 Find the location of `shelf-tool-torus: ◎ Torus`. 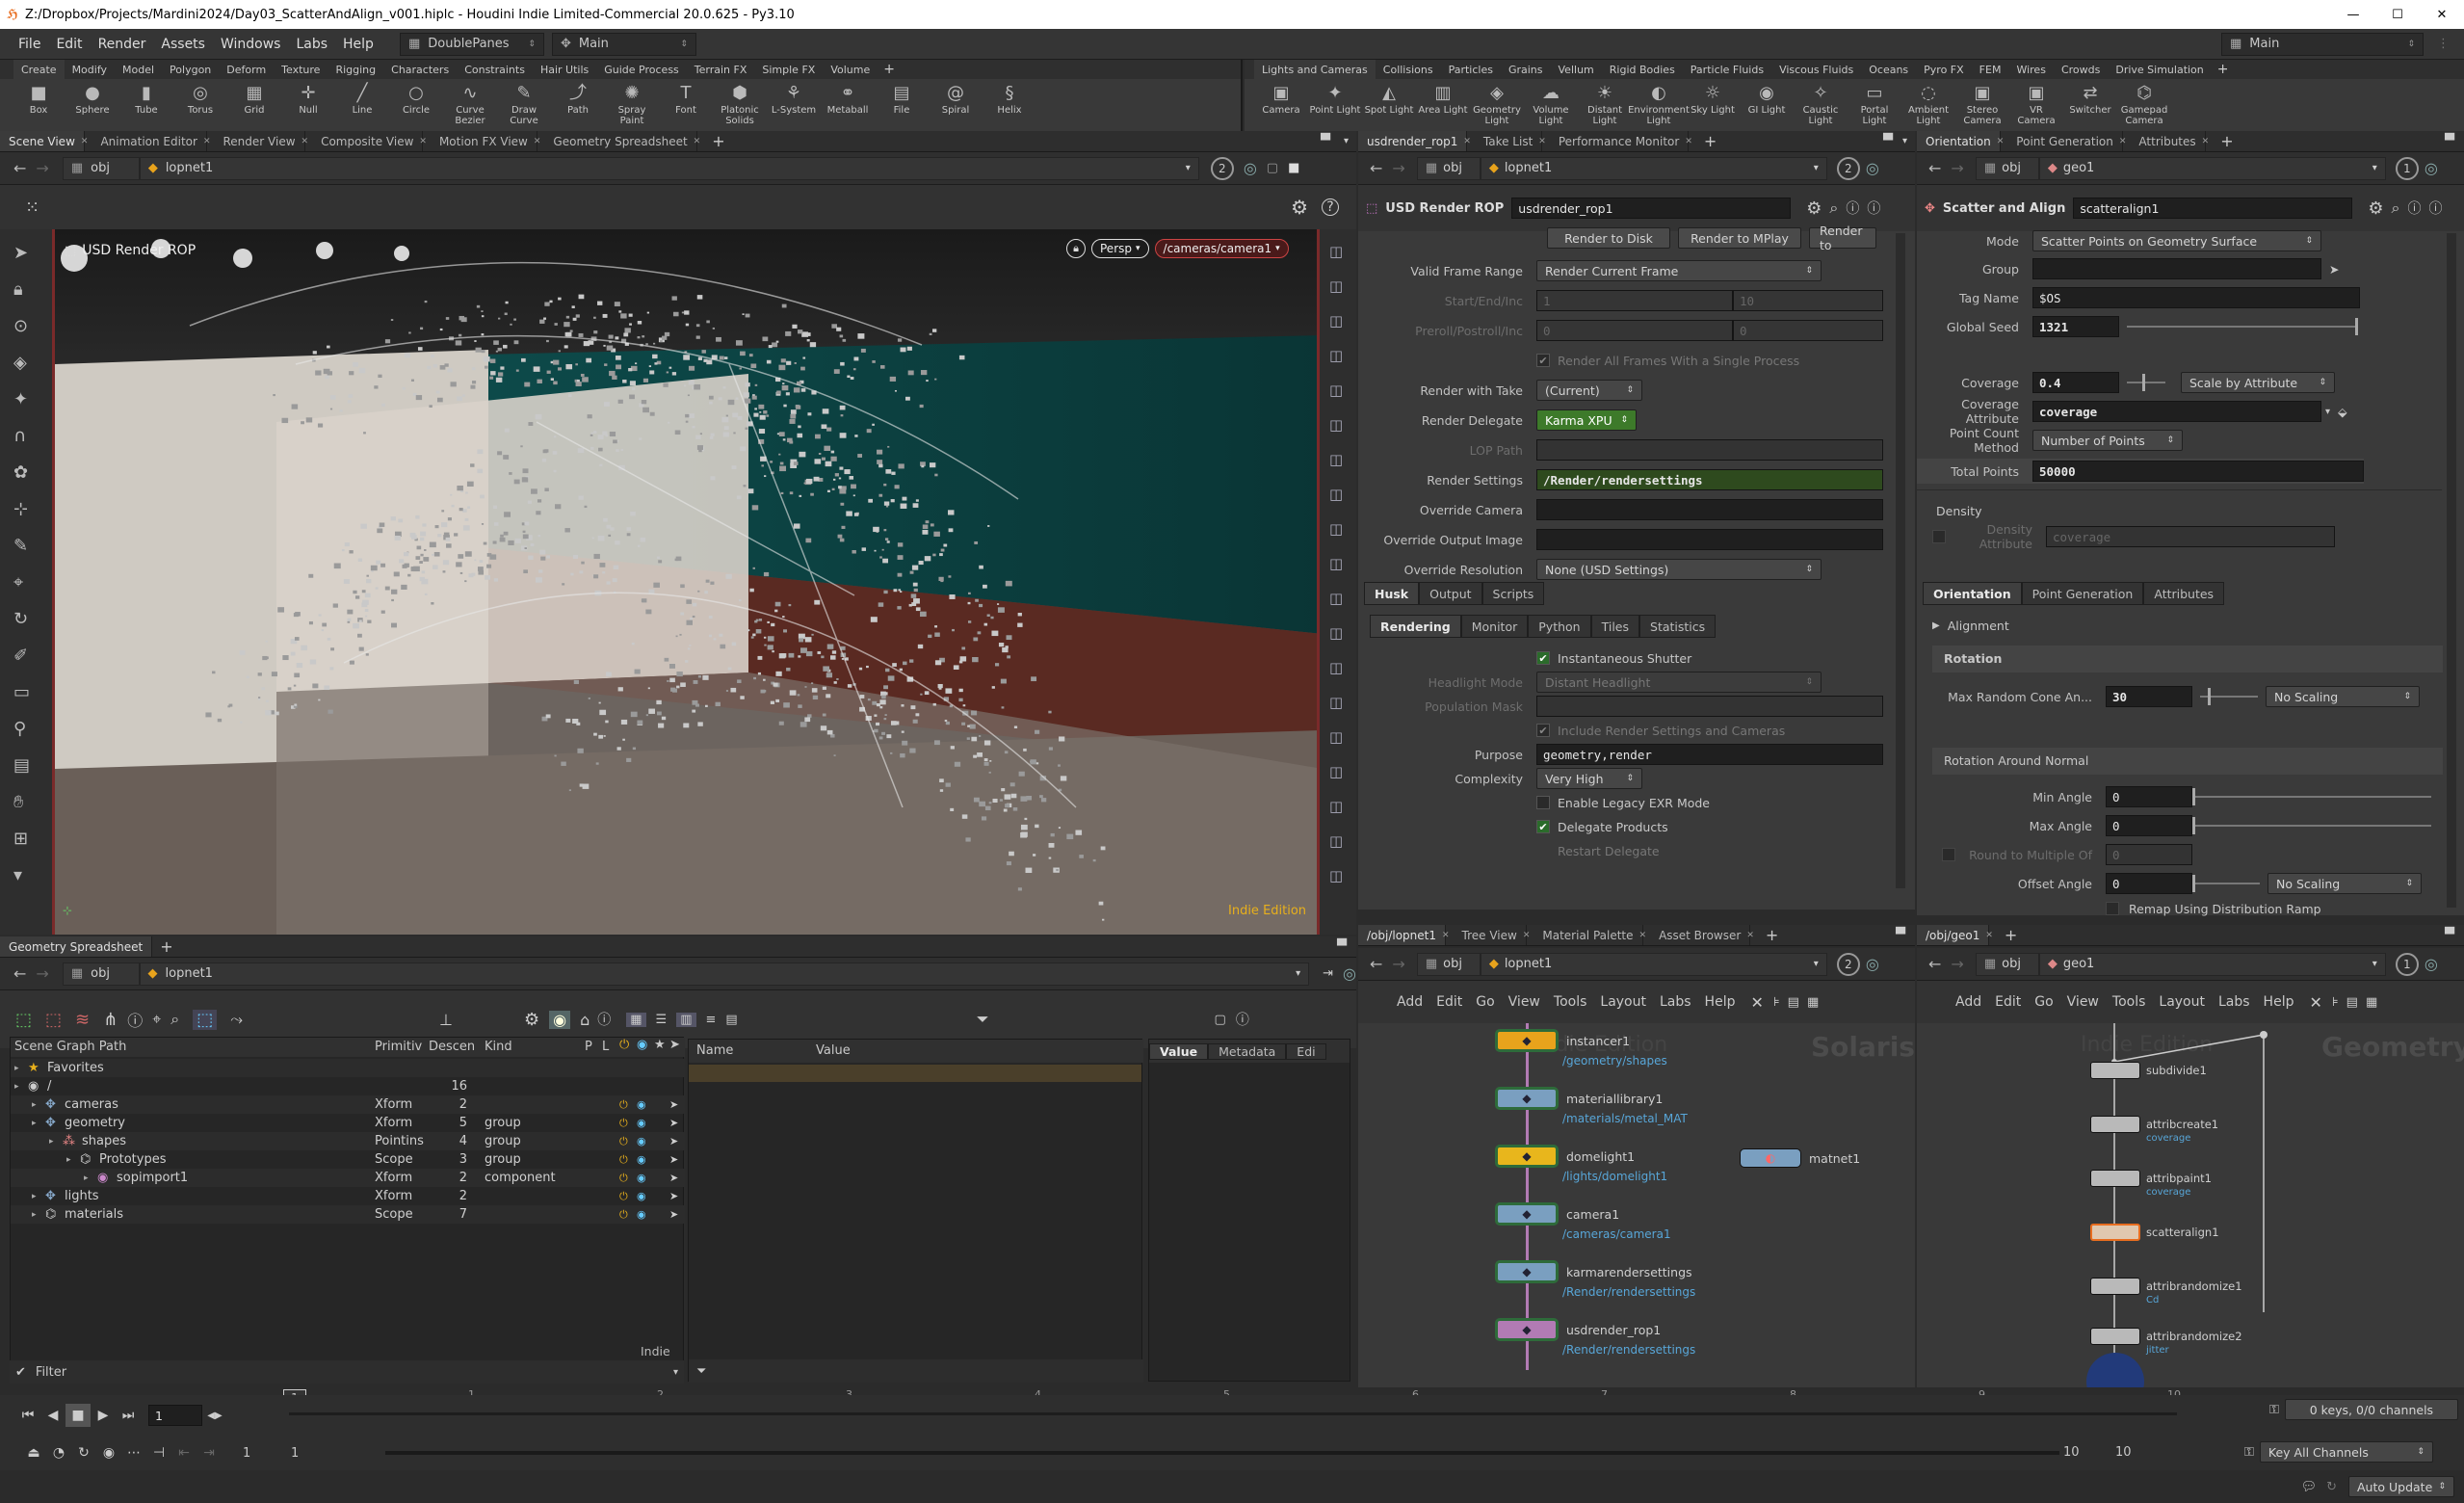

shelf-tool-torus: ◎ Torus is located at coordinates (200, 98).